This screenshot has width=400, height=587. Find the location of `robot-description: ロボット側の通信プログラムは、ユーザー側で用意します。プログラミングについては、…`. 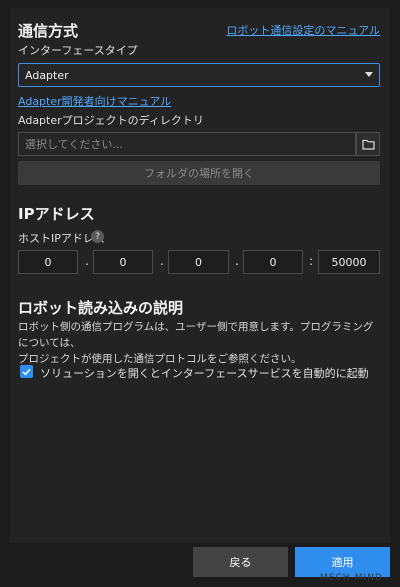

robot-description: ロボット側の通信プログラムは、ユーザー側で用意します。プログラミングについては、… is located at coordinates (200, 343).